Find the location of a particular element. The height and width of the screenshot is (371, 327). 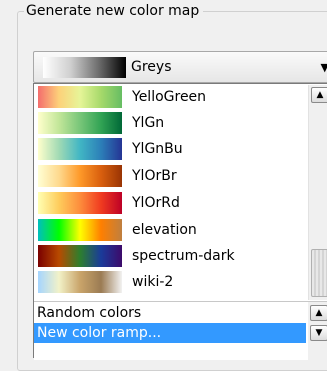

ramp-item-yellogreen: YelloGreen is located at coordinates (169, 97).